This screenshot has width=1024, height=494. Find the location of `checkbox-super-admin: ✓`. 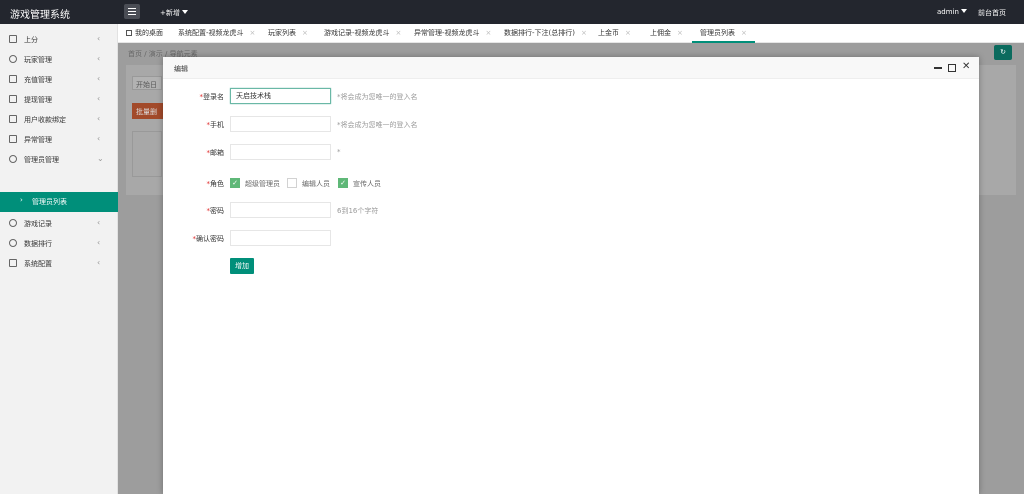

checkbox-super-admin: ✓ is located at coordinates (235, 183).